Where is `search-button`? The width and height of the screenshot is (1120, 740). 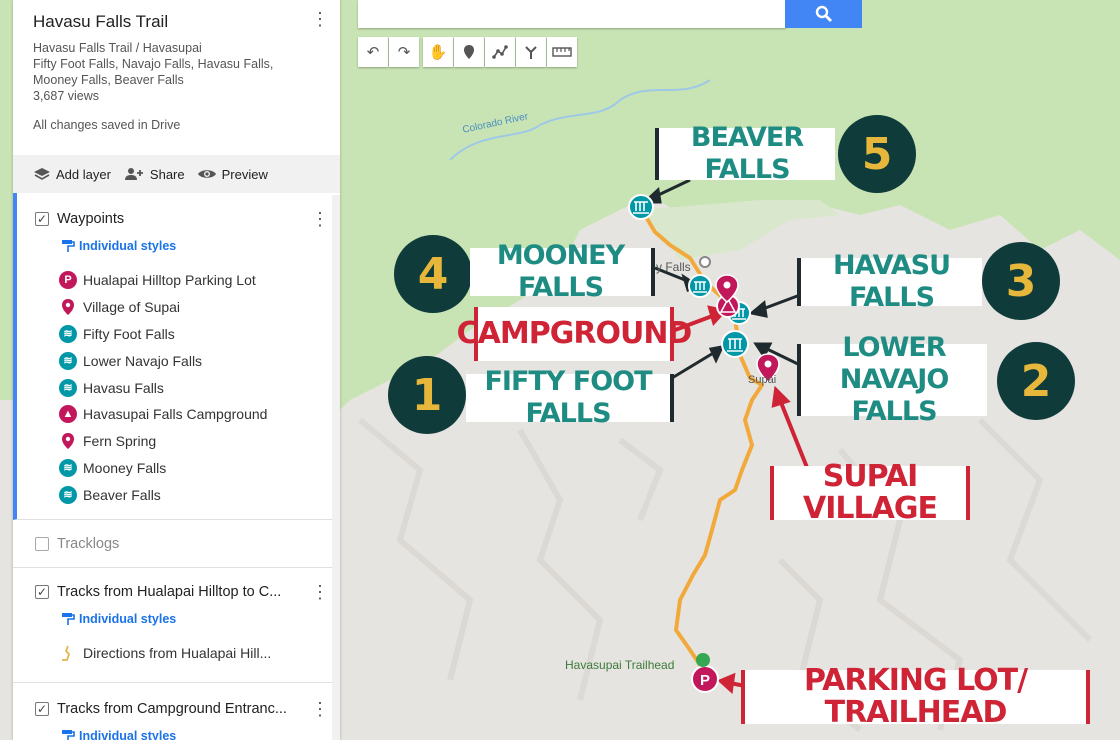
search-button is located at coordinates (823, 14).